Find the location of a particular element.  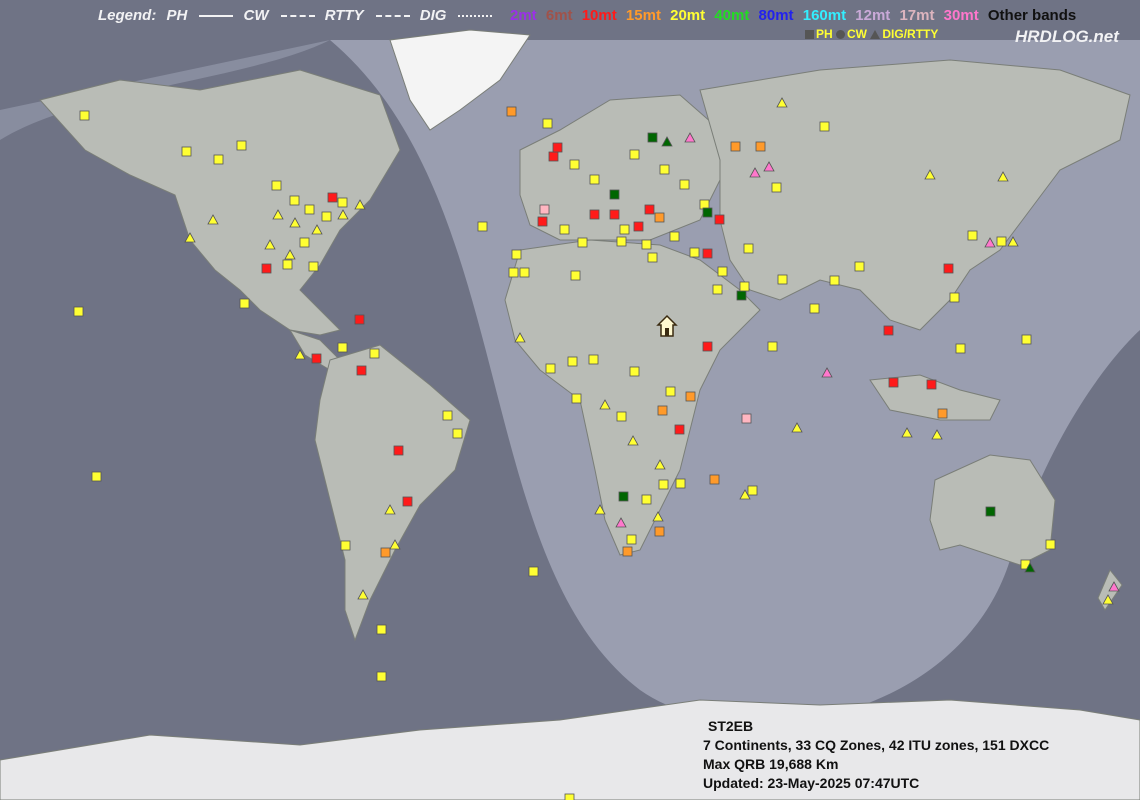

mode-legend: PH CW DIG/RTTY is located at coordinates (871, 34).